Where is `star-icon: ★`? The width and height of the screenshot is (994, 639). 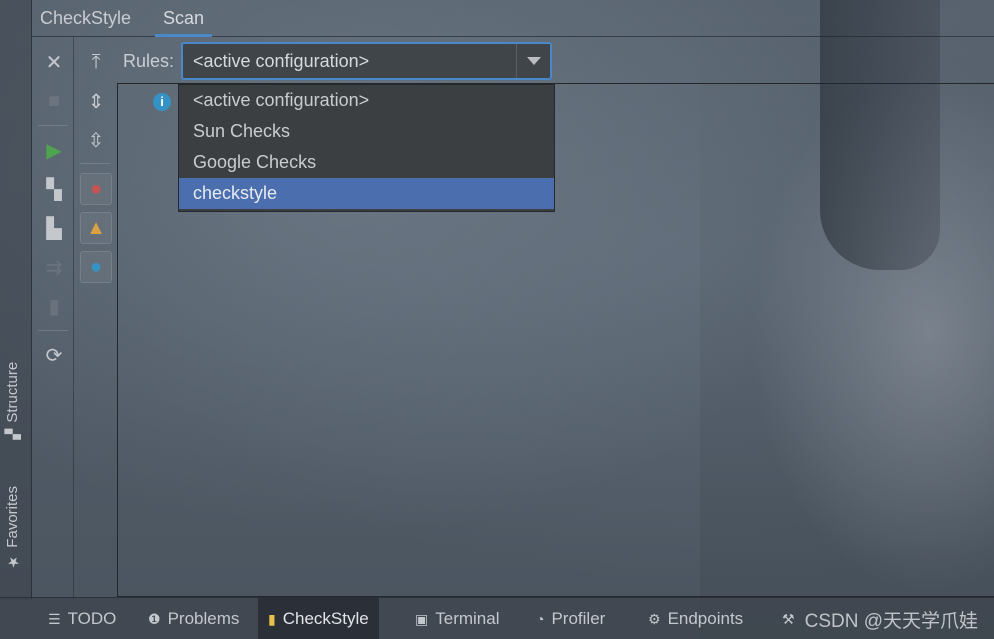
star-icon: ★ is located at coordinates (12, 561).